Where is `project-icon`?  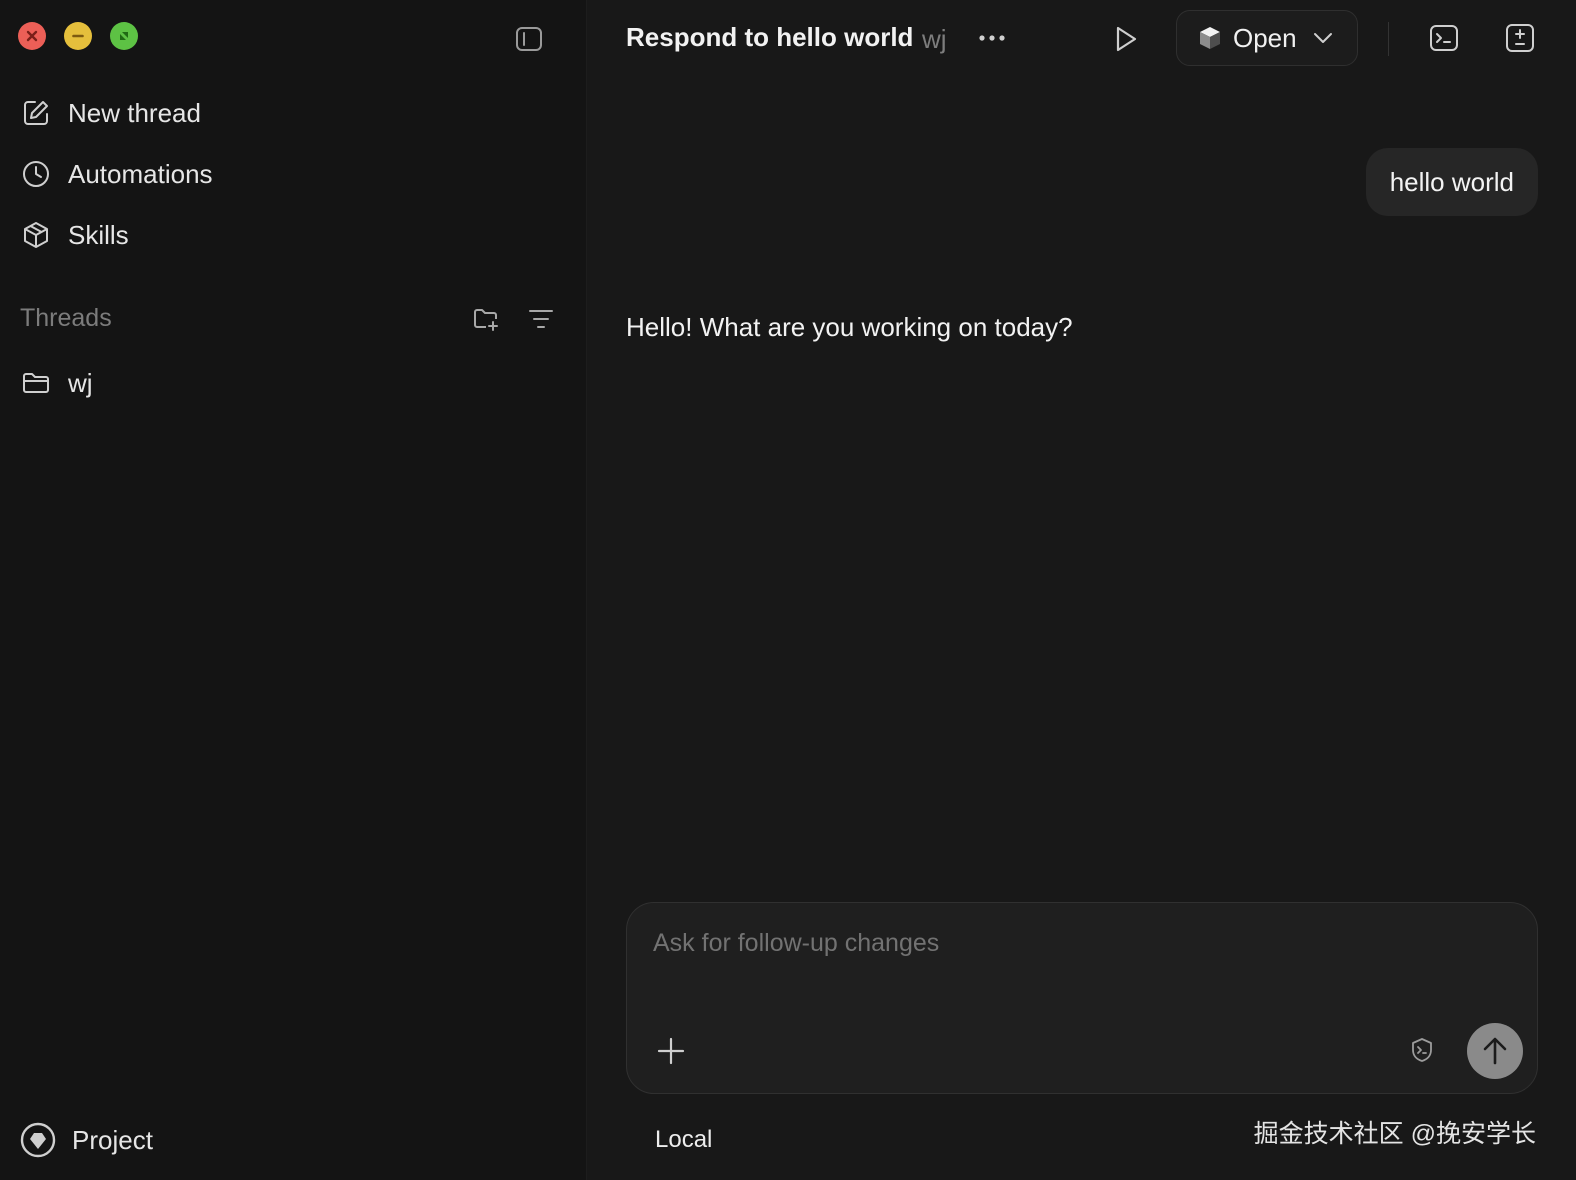
project-icon is located at coordinates (38, 1140).